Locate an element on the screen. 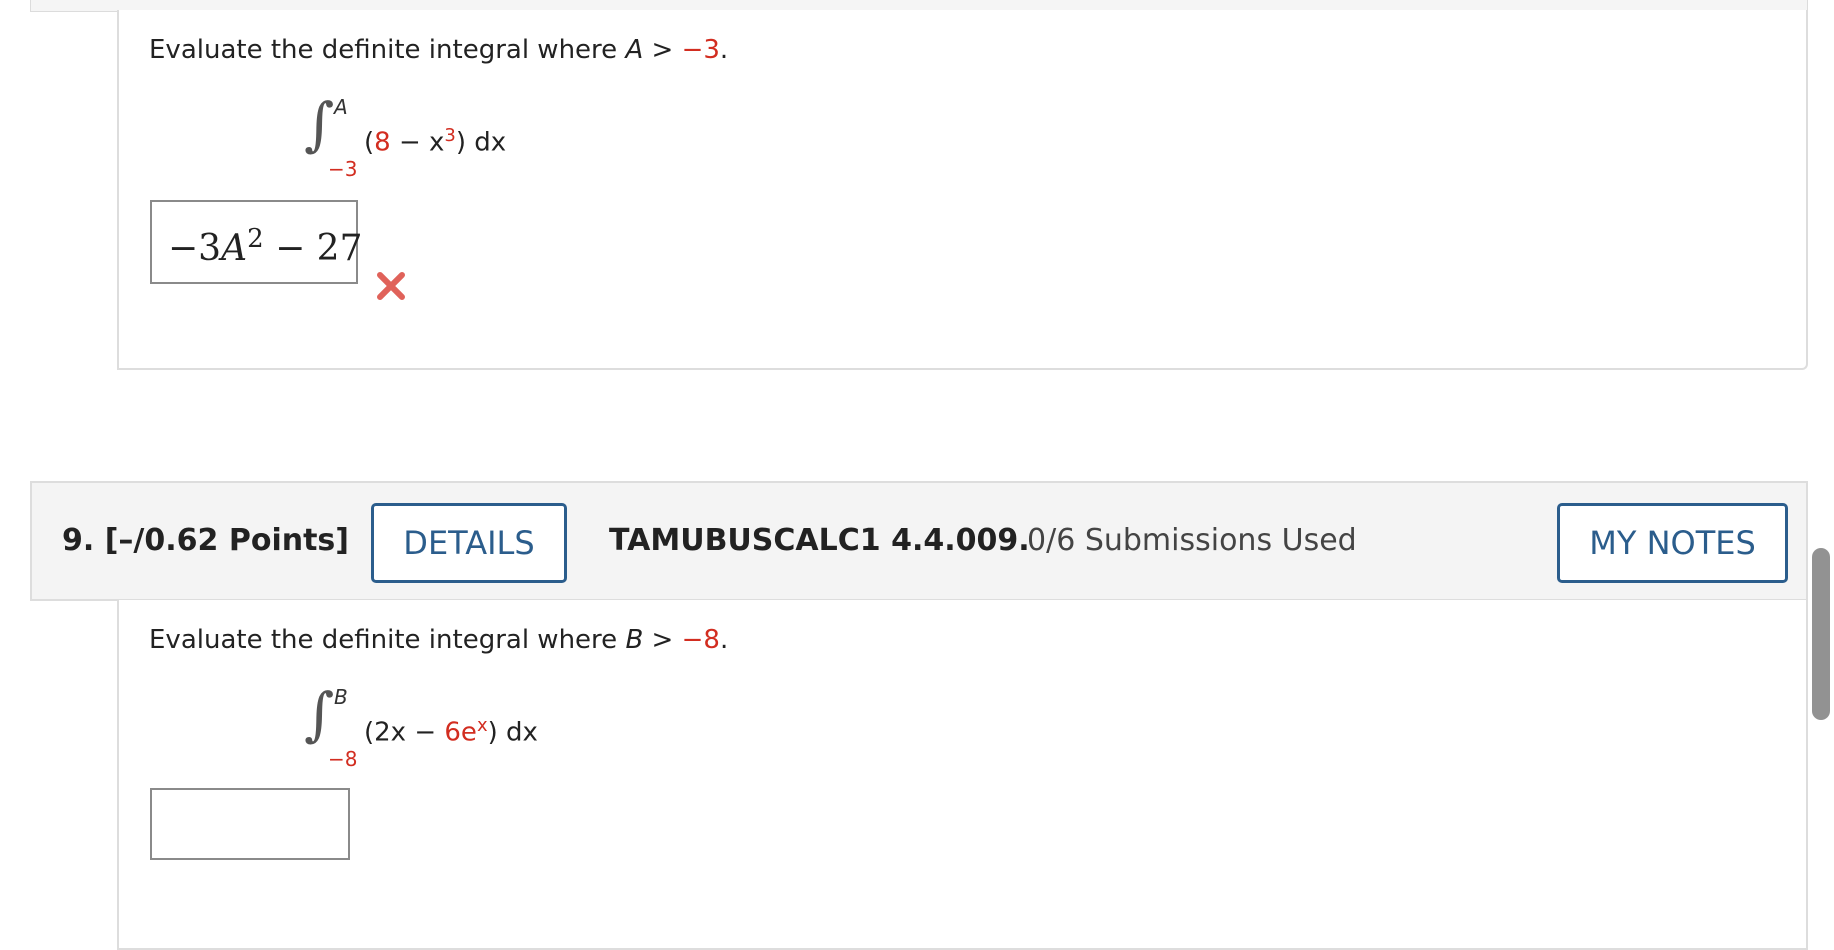  current-integral-expression: ∫ B −8 (2x − 6ex) dx is located at coordinates (454, 732).